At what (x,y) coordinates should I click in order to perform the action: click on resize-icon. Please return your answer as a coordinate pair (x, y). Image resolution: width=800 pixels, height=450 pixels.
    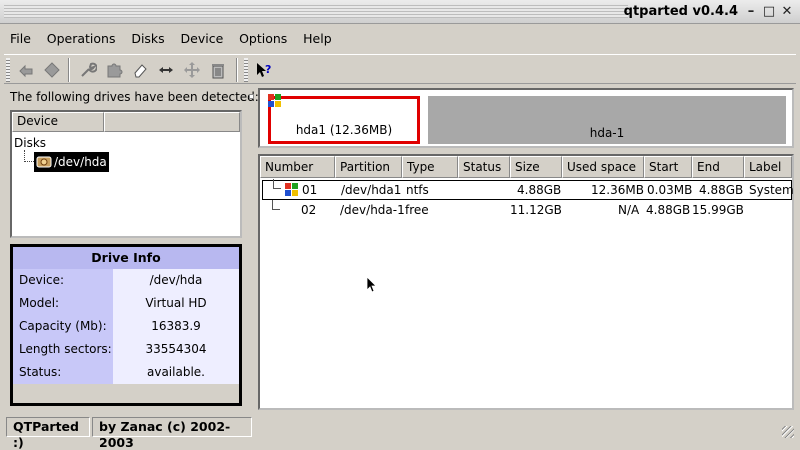
    Looking at the image, I should click on (166, 70).